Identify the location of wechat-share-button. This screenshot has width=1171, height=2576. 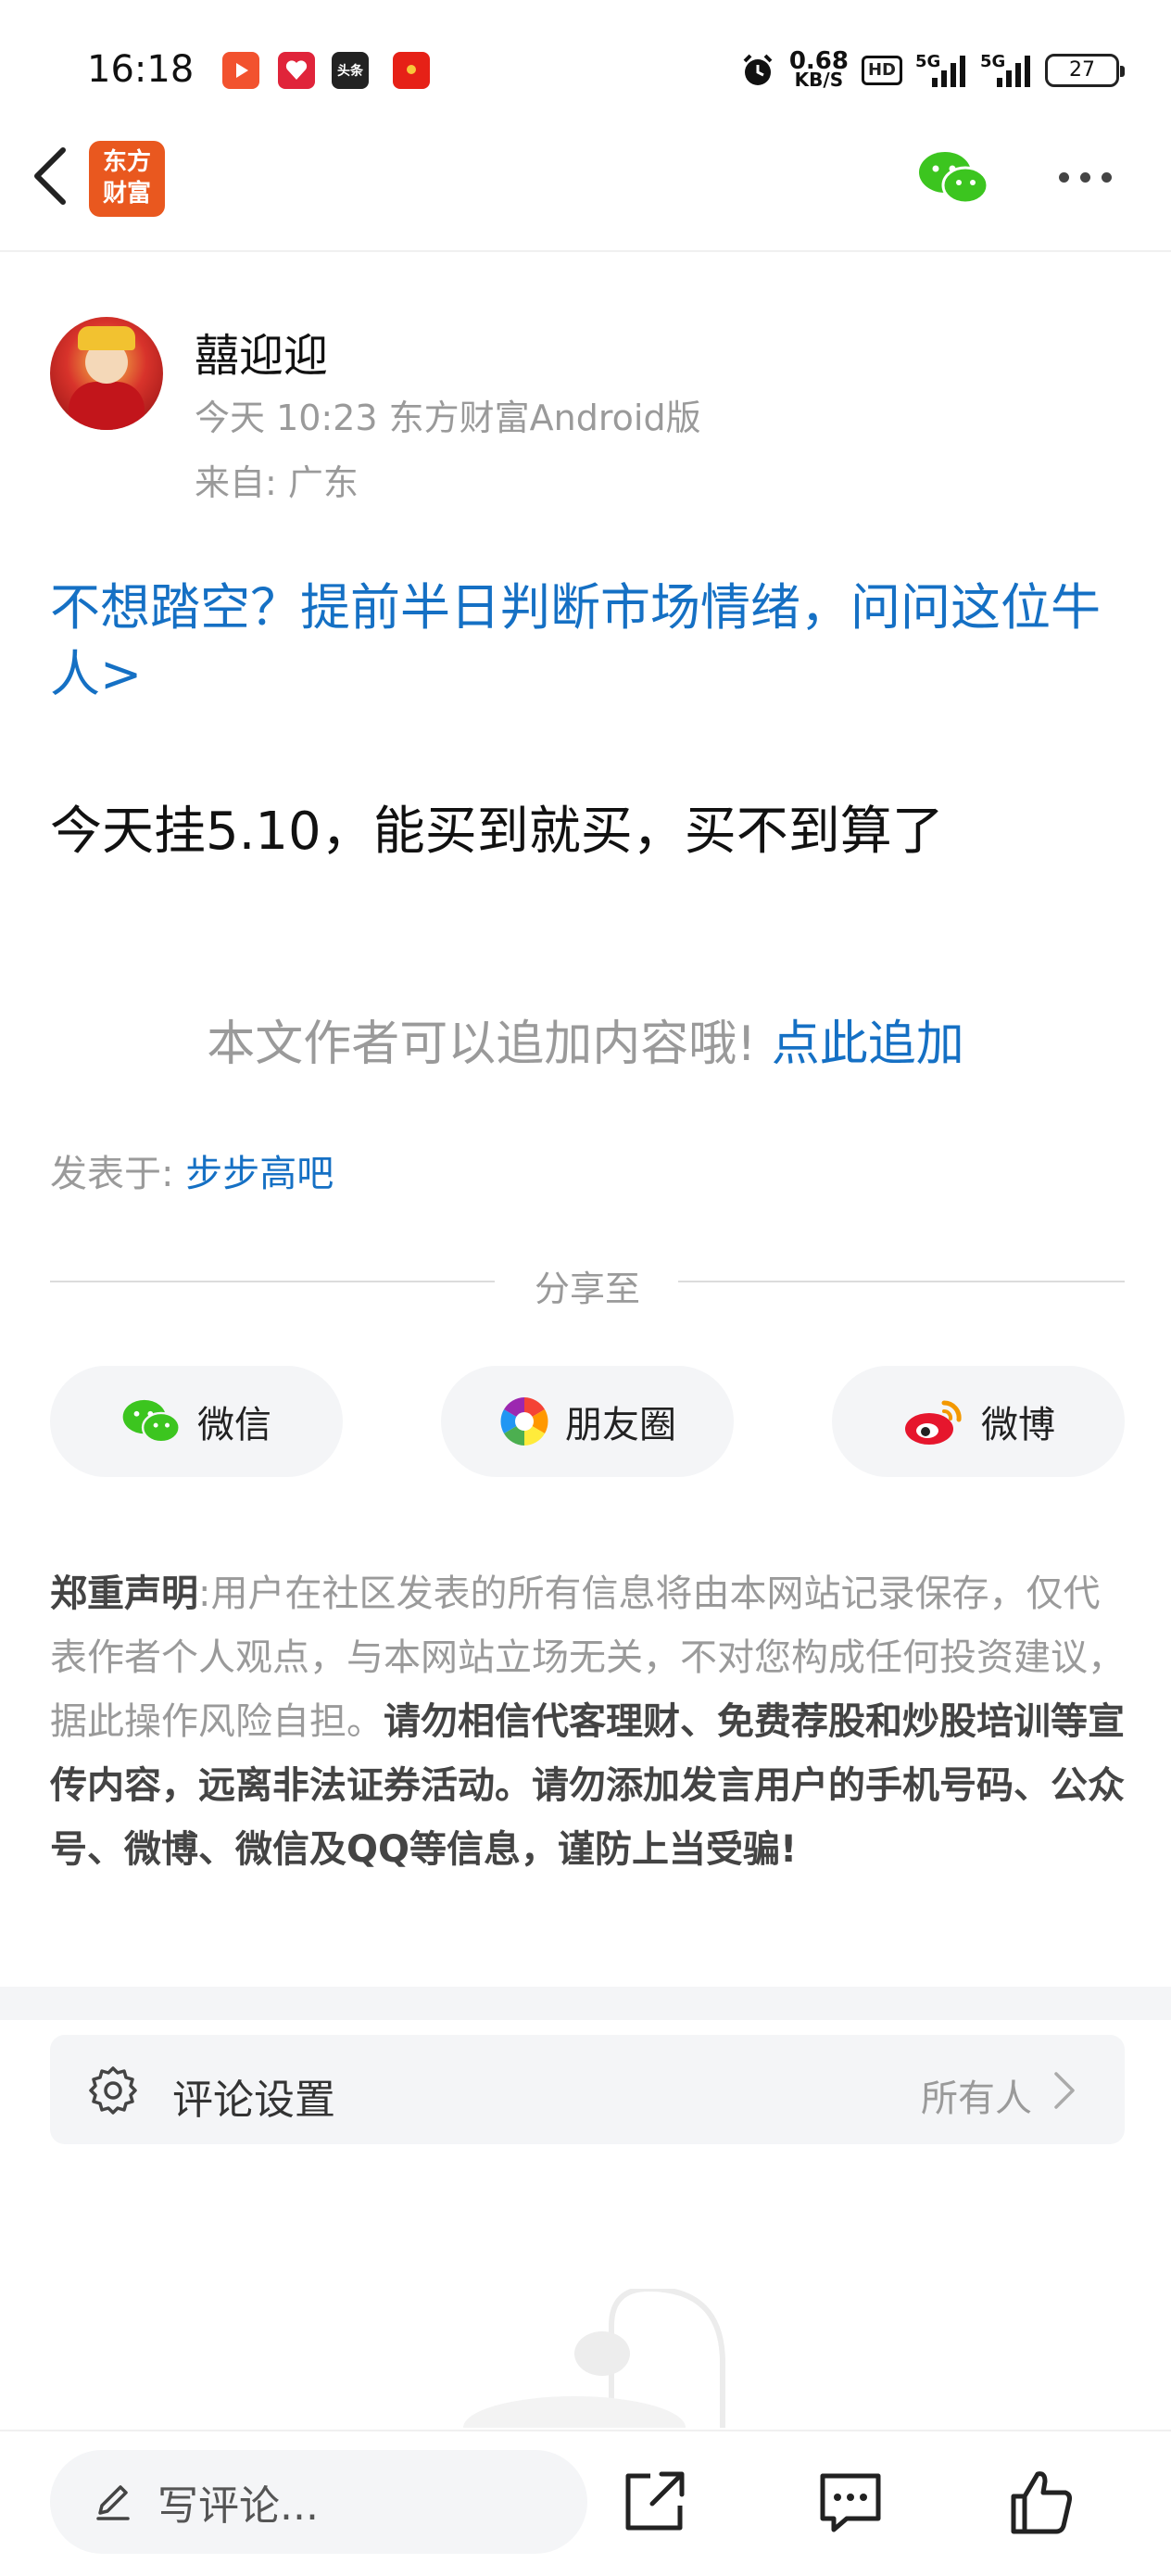
(954, 178).